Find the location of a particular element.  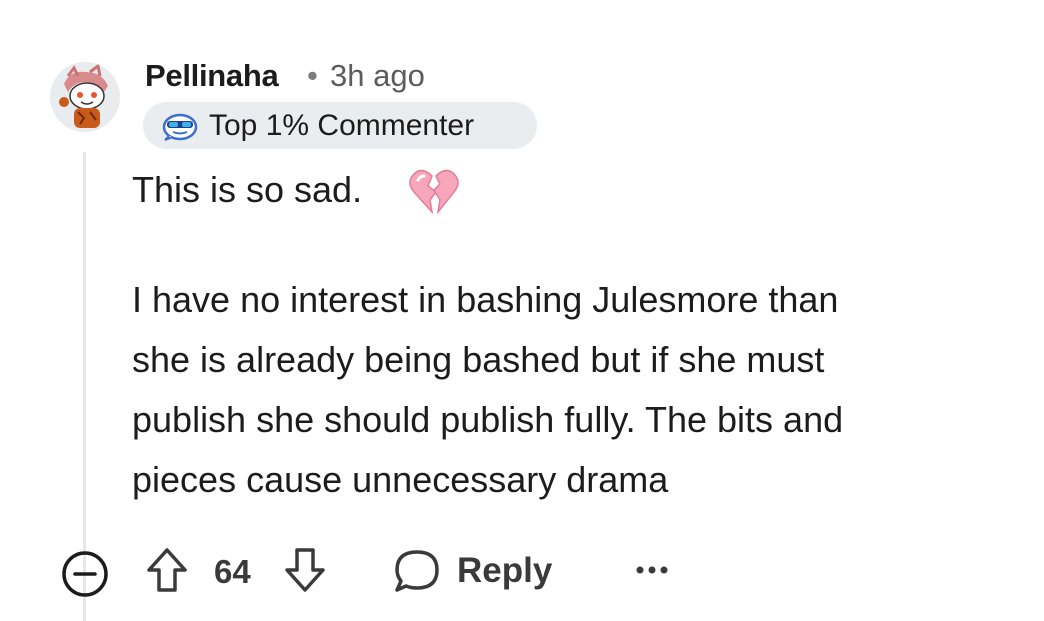

avatar-image is located at coordinates (85, 97).